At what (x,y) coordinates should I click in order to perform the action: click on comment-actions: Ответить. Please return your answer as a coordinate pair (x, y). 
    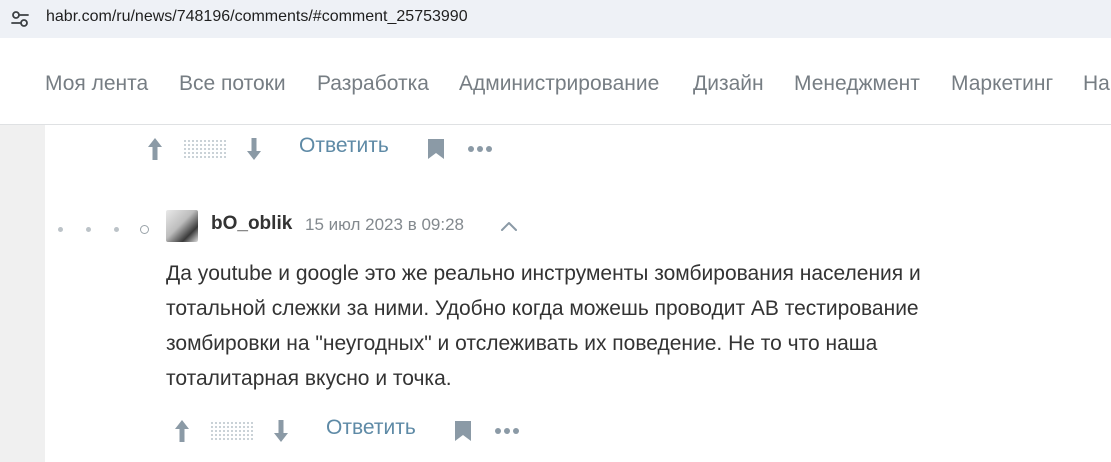
    Looking at the image, I should click on (352, 432).